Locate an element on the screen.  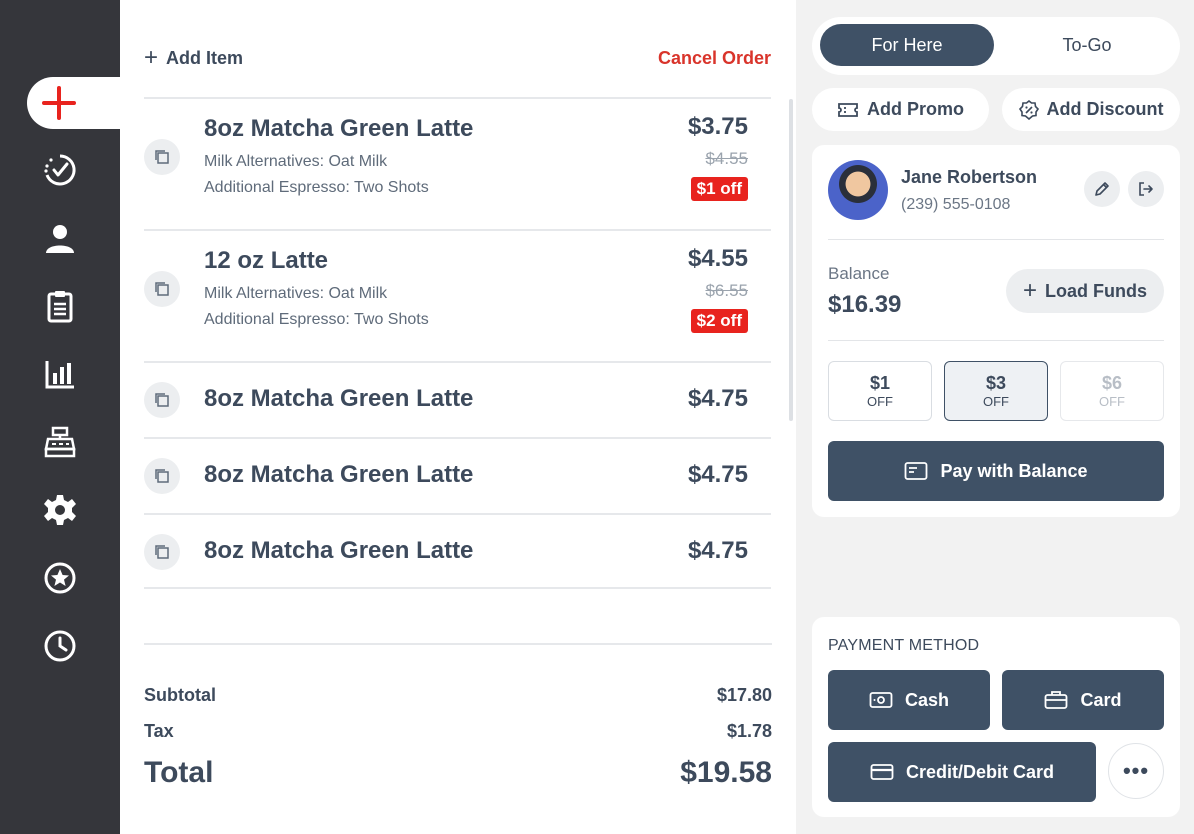
load-funds-button: + Load Funds is located at coordinates (1085, 291).